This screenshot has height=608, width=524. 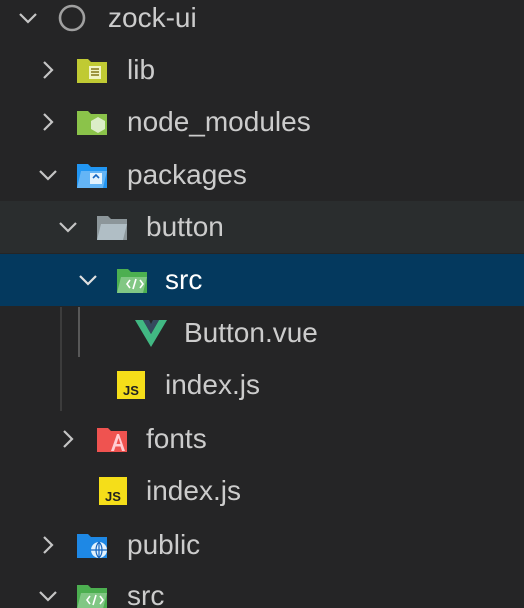 What do you see at coordinates (262, 545) in the screenshot?
I see `tree-folder-public: public` at bounding box center [262, 545].